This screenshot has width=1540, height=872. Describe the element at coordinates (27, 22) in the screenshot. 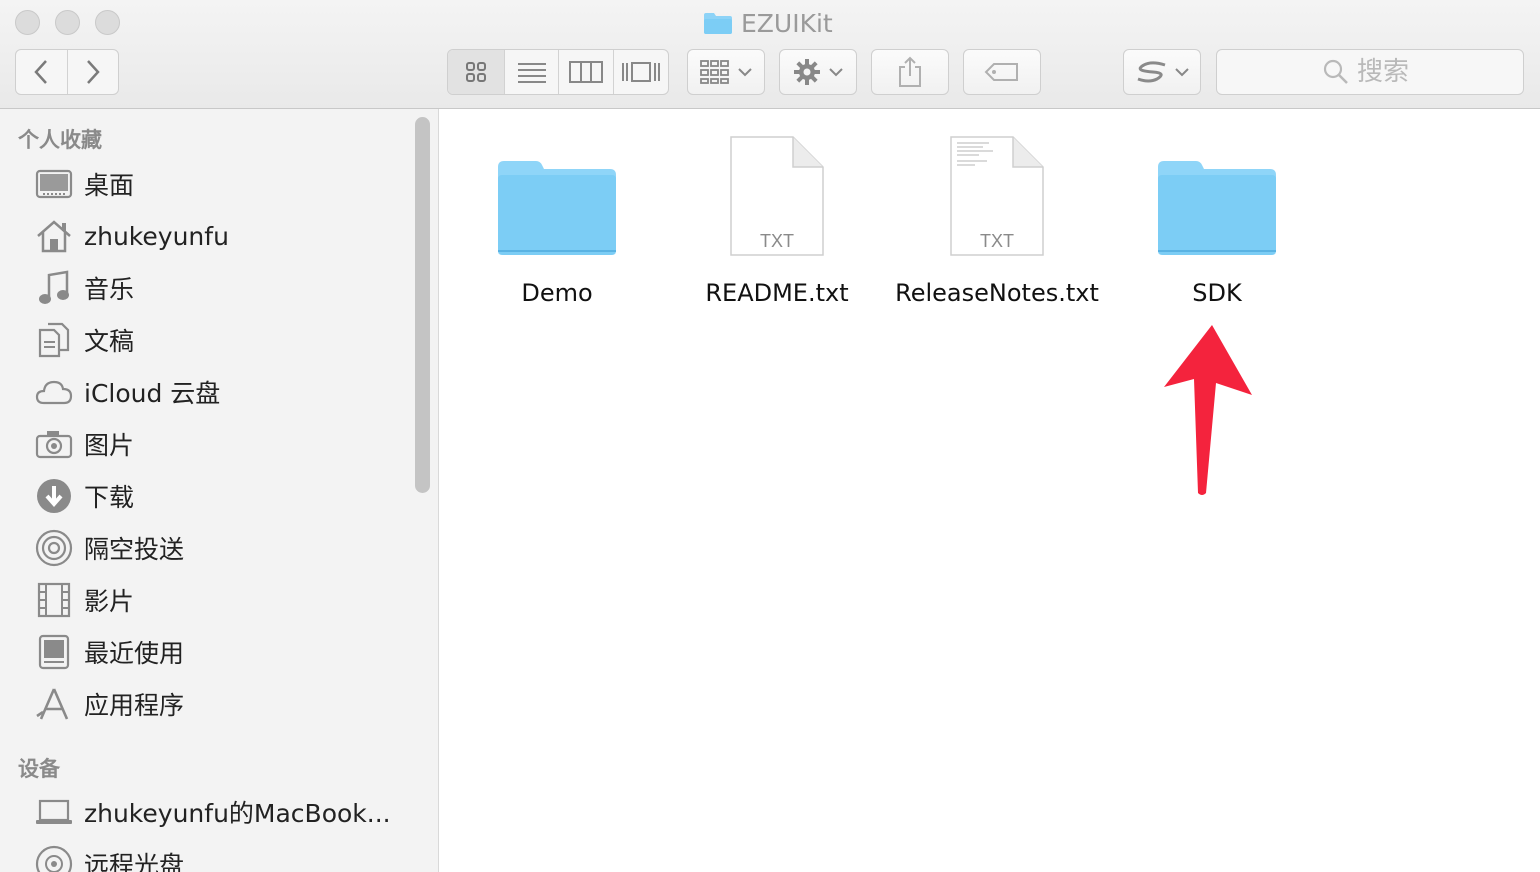

I see `close-window-button` at that location.